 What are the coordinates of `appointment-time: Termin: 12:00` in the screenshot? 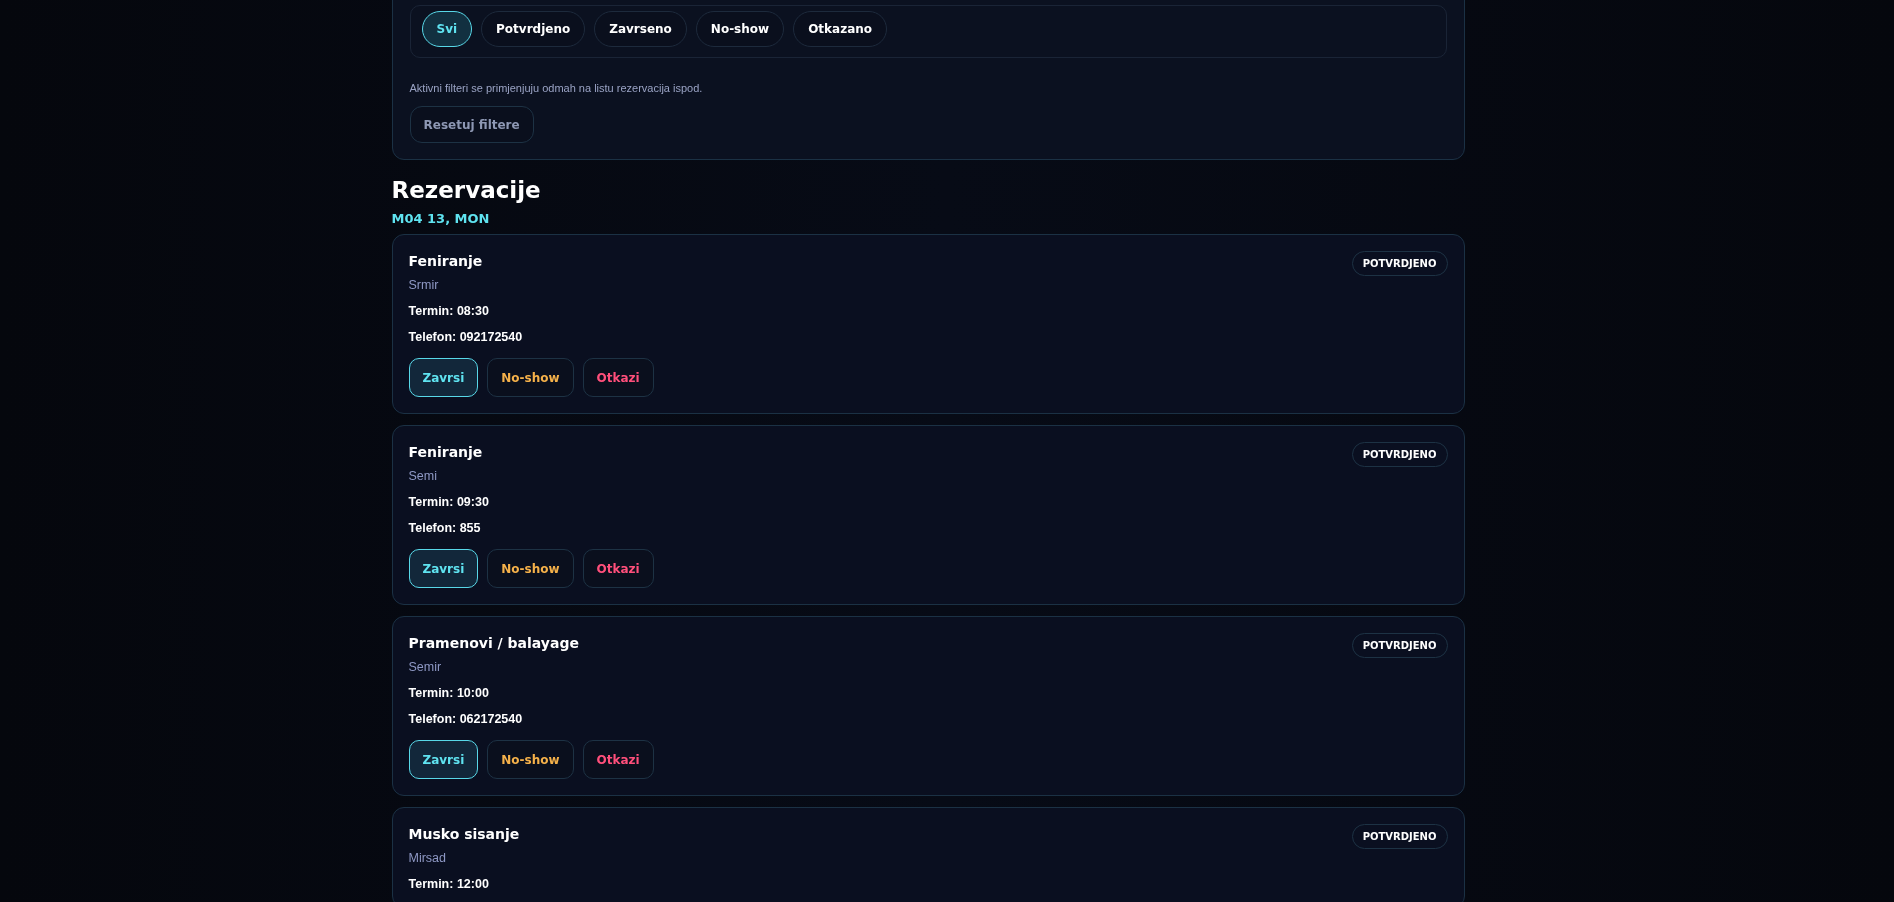 It's located at (449, 884).